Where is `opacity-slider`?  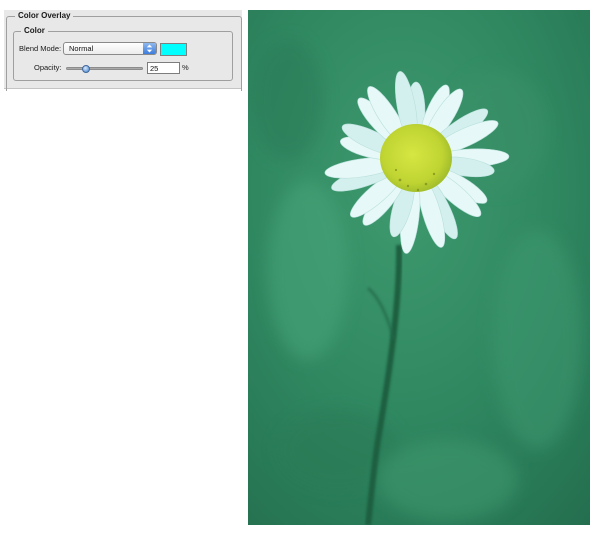 opacity-slider is located at coordinates (104, 69).